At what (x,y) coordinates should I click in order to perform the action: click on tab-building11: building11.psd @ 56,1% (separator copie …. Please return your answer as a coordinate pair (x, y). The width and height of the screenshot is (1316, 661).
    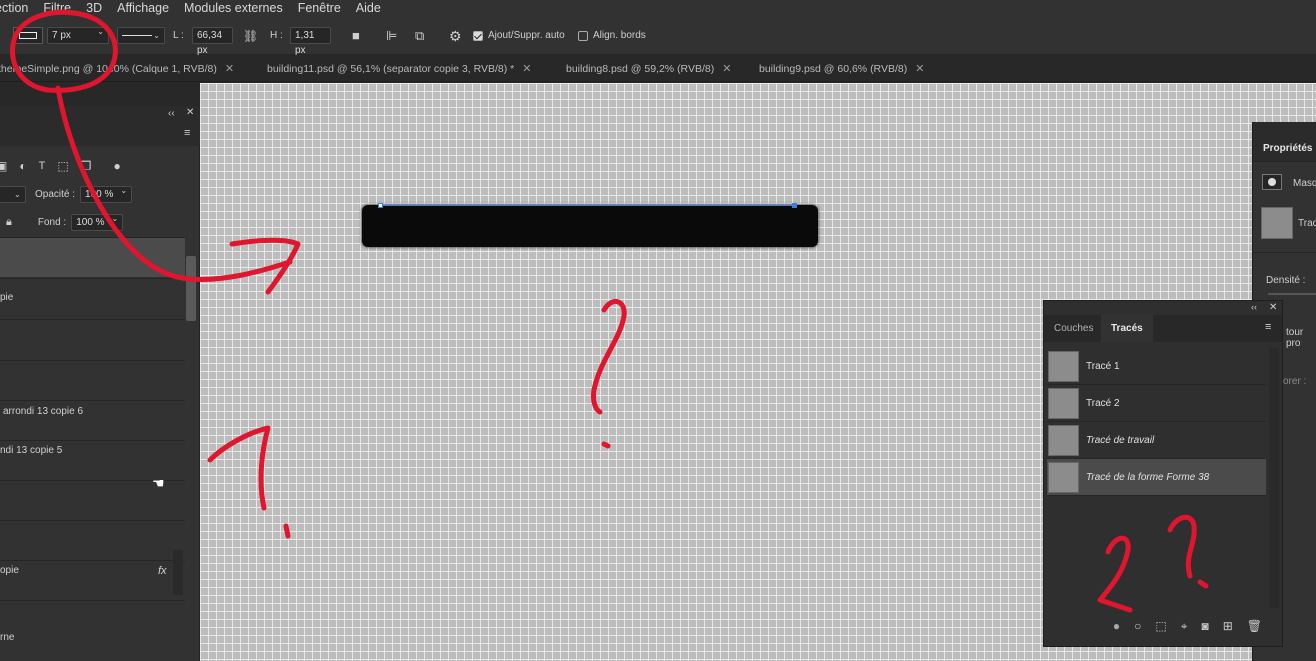
    Looking at the image, I should click on (399, 69).